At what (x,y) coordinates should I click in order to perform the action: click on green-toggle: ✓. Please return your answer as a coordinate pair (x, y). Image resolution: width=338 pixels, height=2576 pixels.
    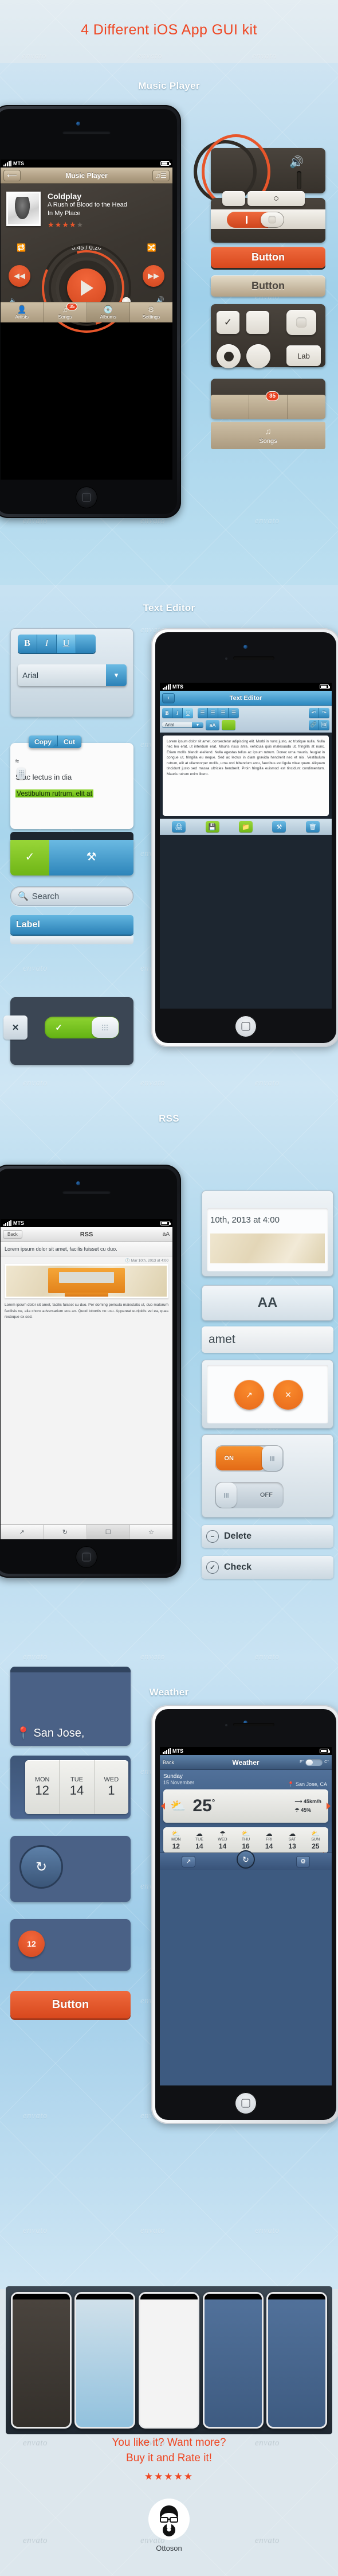
    Looking at the image, I should click on (82, 1027).